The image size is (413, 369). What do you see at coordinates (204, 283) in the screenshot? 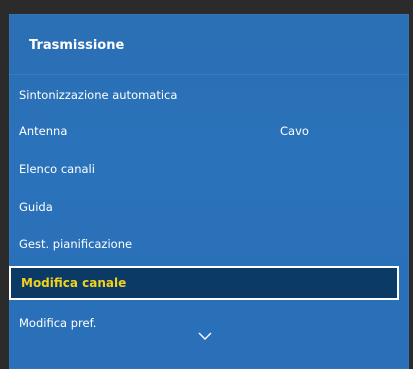
I see `menu-item-edit-channel: Modifica canale` at bounding box center [204, 283].